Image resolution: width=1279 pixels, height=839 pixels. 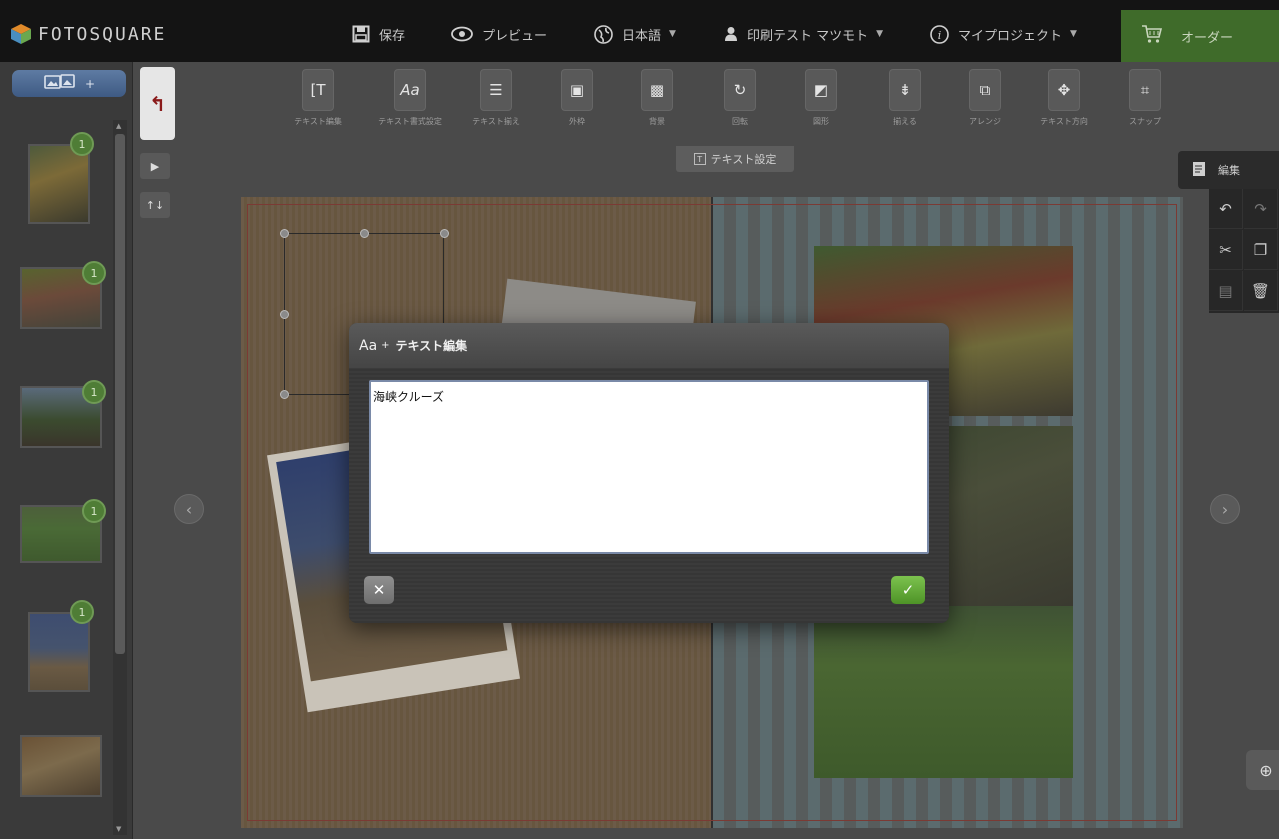 I want to click on tool-frame: ▣ 外枠, so click(x=577, y=98).